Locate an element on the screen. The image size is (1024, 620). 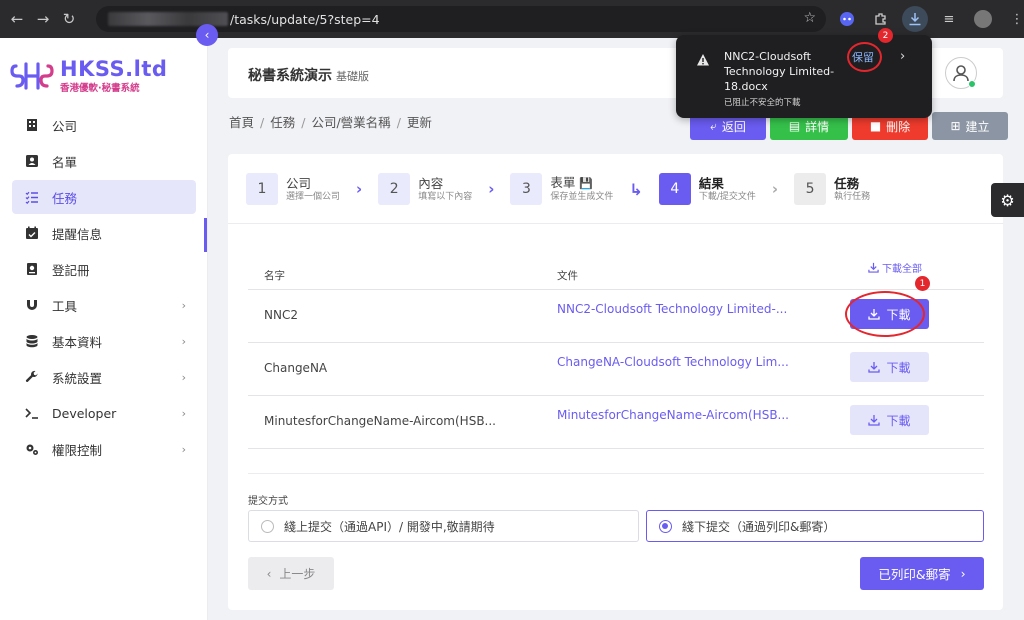
sidebar-item-label: 系統設置 is located at coordinates (77, 378).